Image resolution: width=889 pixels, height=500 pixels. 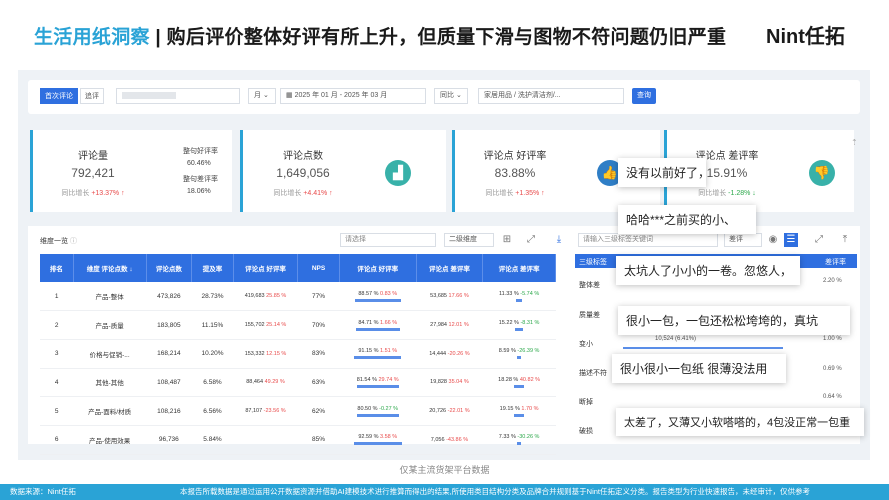 What do you see at coordinates (318, 383) in the screenshot?
I see `cell-nps: 63%` at bounding box center [318, 383].